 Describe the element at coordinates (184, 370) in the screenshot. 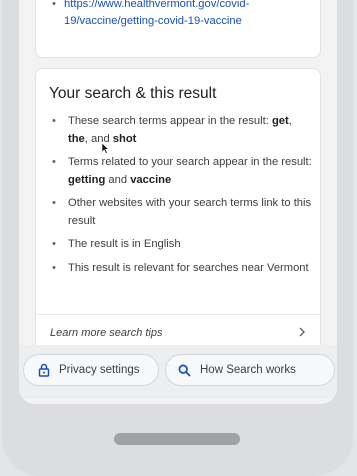

I see `search-icon` at that location.